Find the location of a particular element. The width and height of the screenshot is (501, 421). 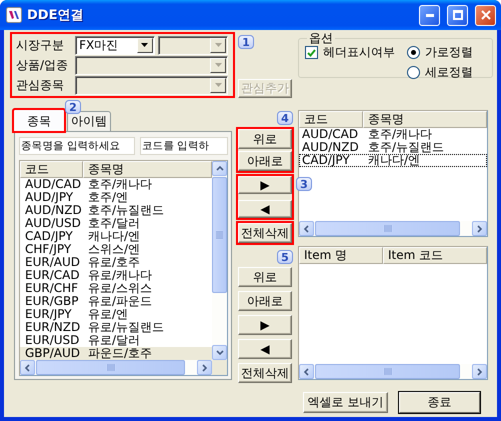

list-row: GBP/AUD 파운드/호주 is located at coordinates (116, 353).